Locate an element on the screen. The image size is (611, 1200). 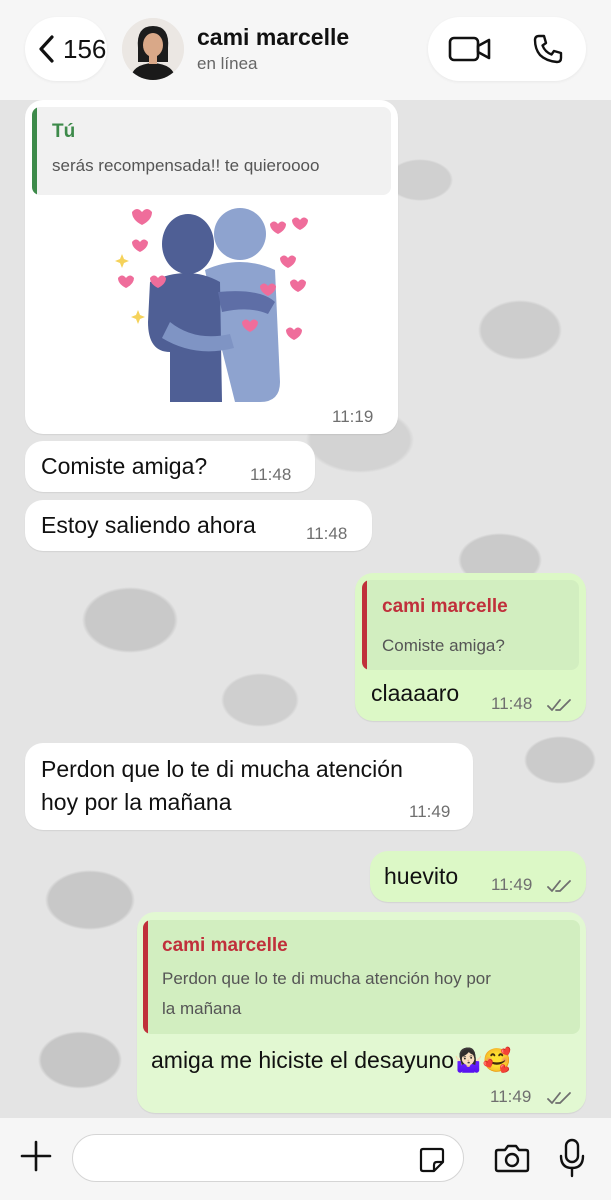
chat-header: 156 cami marcelle en línea is located at coordinates (305, 50).